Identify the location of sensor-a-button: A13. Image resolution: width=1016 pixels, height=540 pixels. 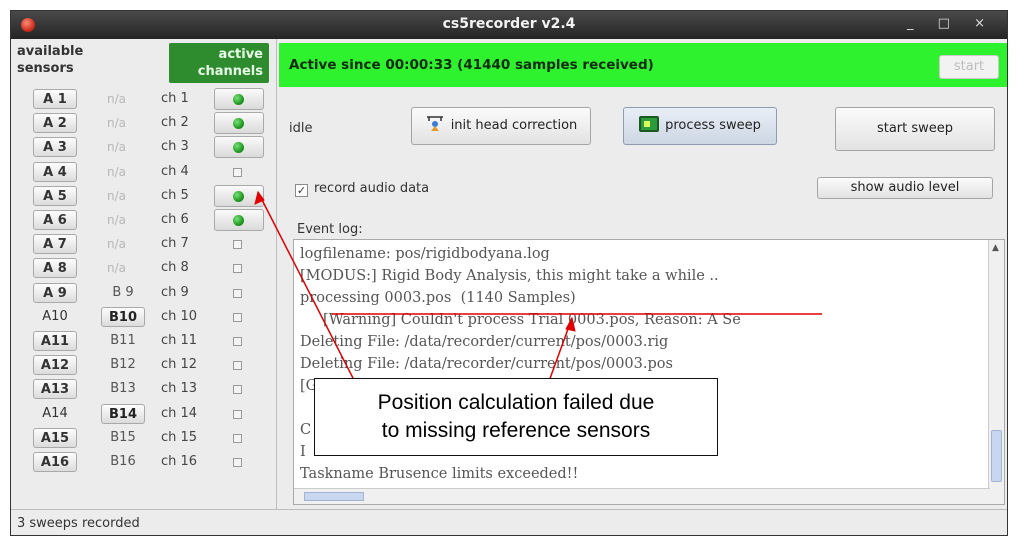
(55, 389).